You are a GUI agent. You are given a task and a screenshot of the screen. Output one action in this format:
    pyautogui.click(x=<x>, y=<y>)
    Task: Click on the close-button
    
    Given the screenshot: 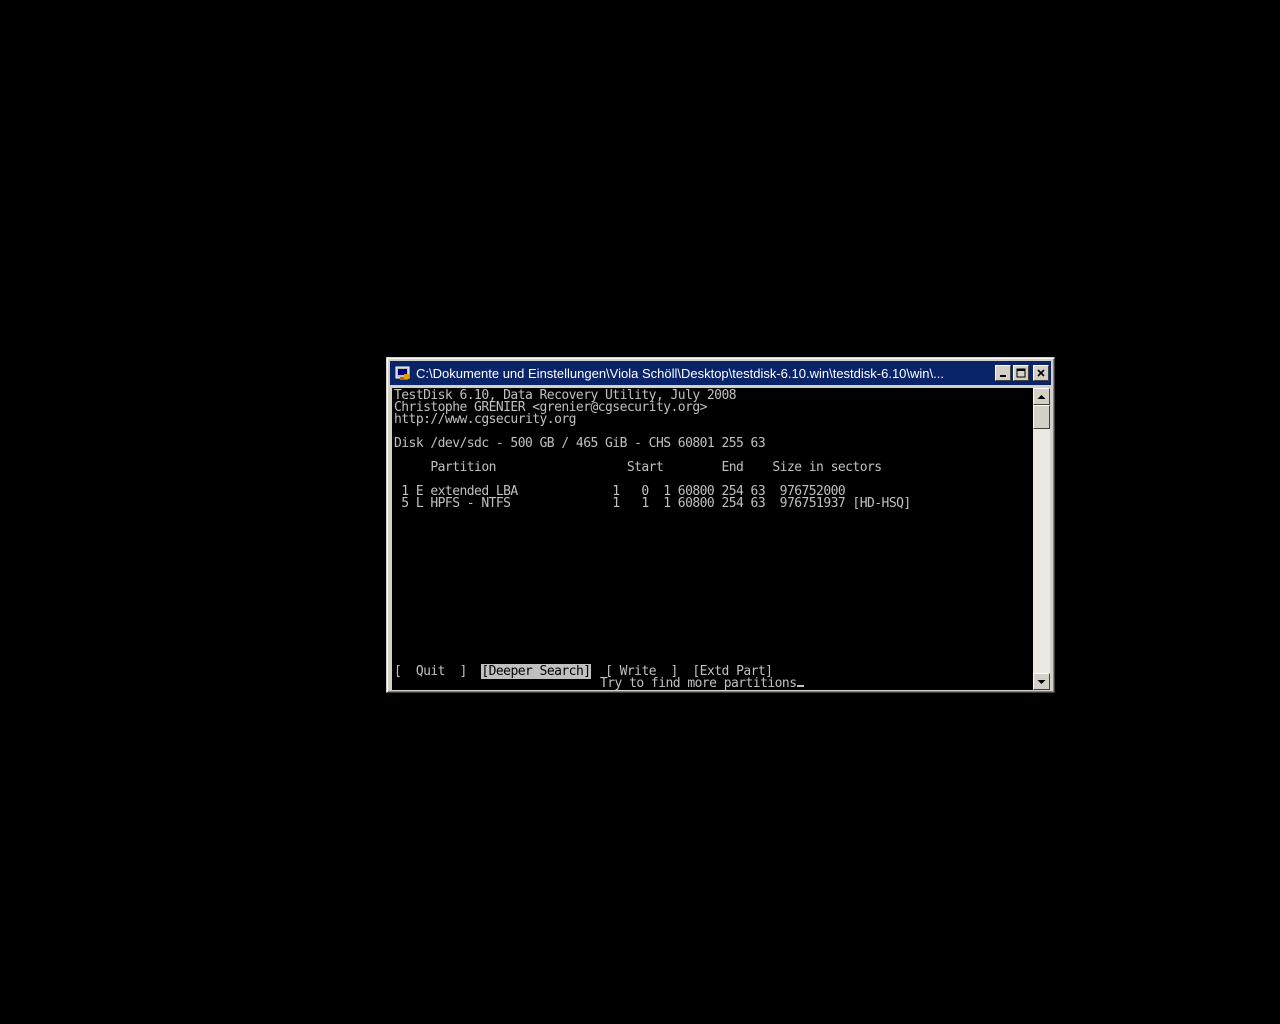 What is the action you would take?
    pyautogui.click(x=1041, y=373)
    